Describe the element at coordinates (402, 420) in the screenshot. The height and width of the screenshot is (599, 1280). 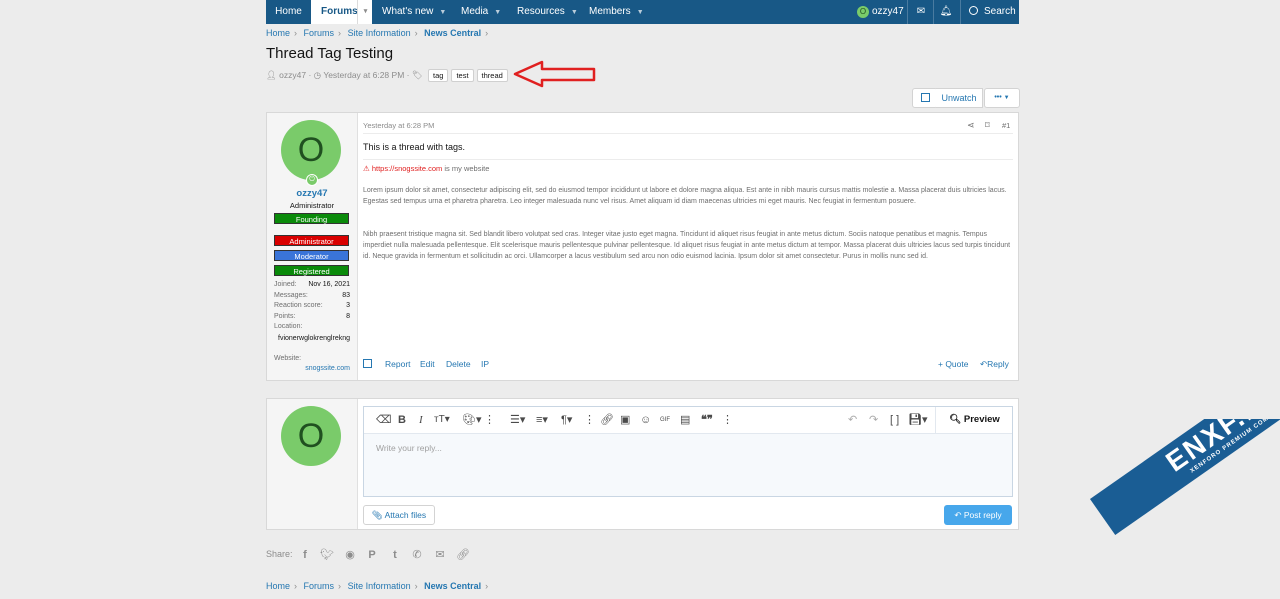
I see `bold-icon: B` at that location.